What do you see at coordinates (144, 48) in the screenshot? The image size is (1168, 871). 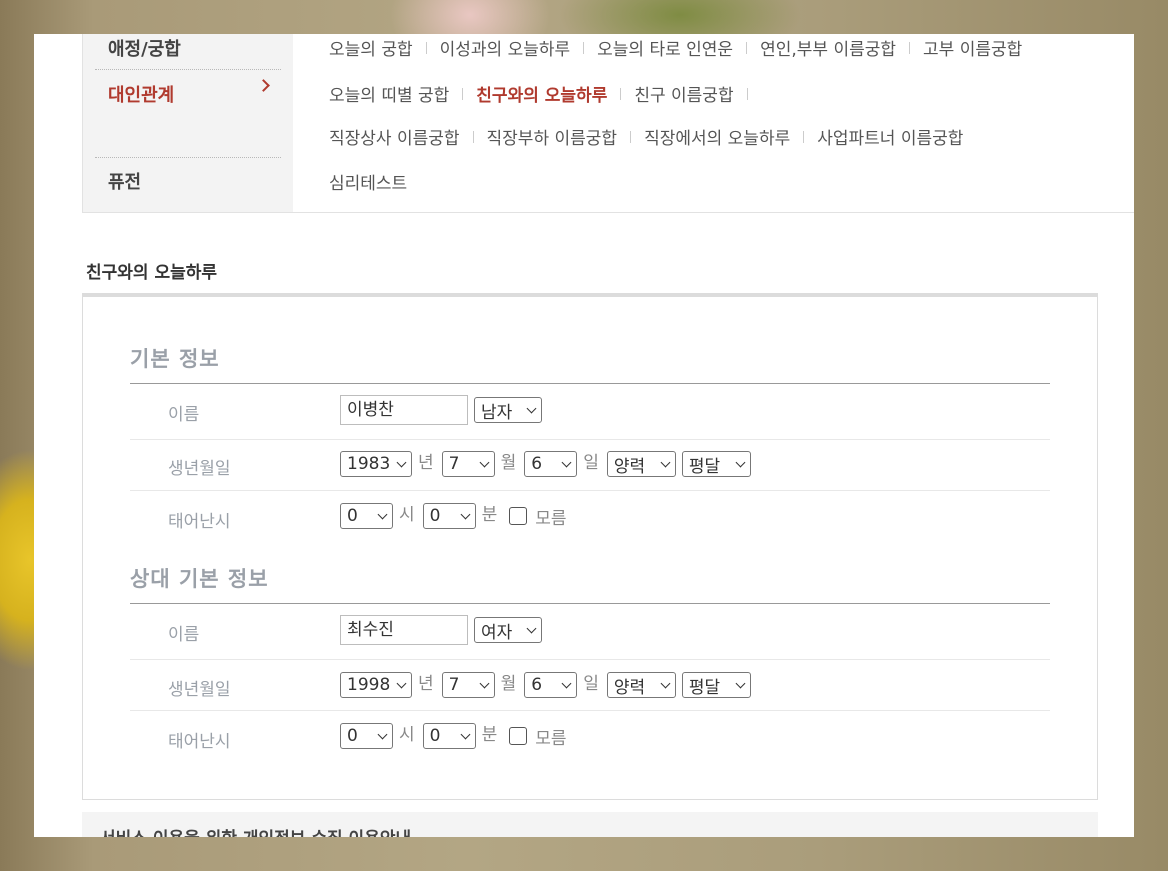 I see `category-love: 애정/궁합` at bounding box center [144, 48].